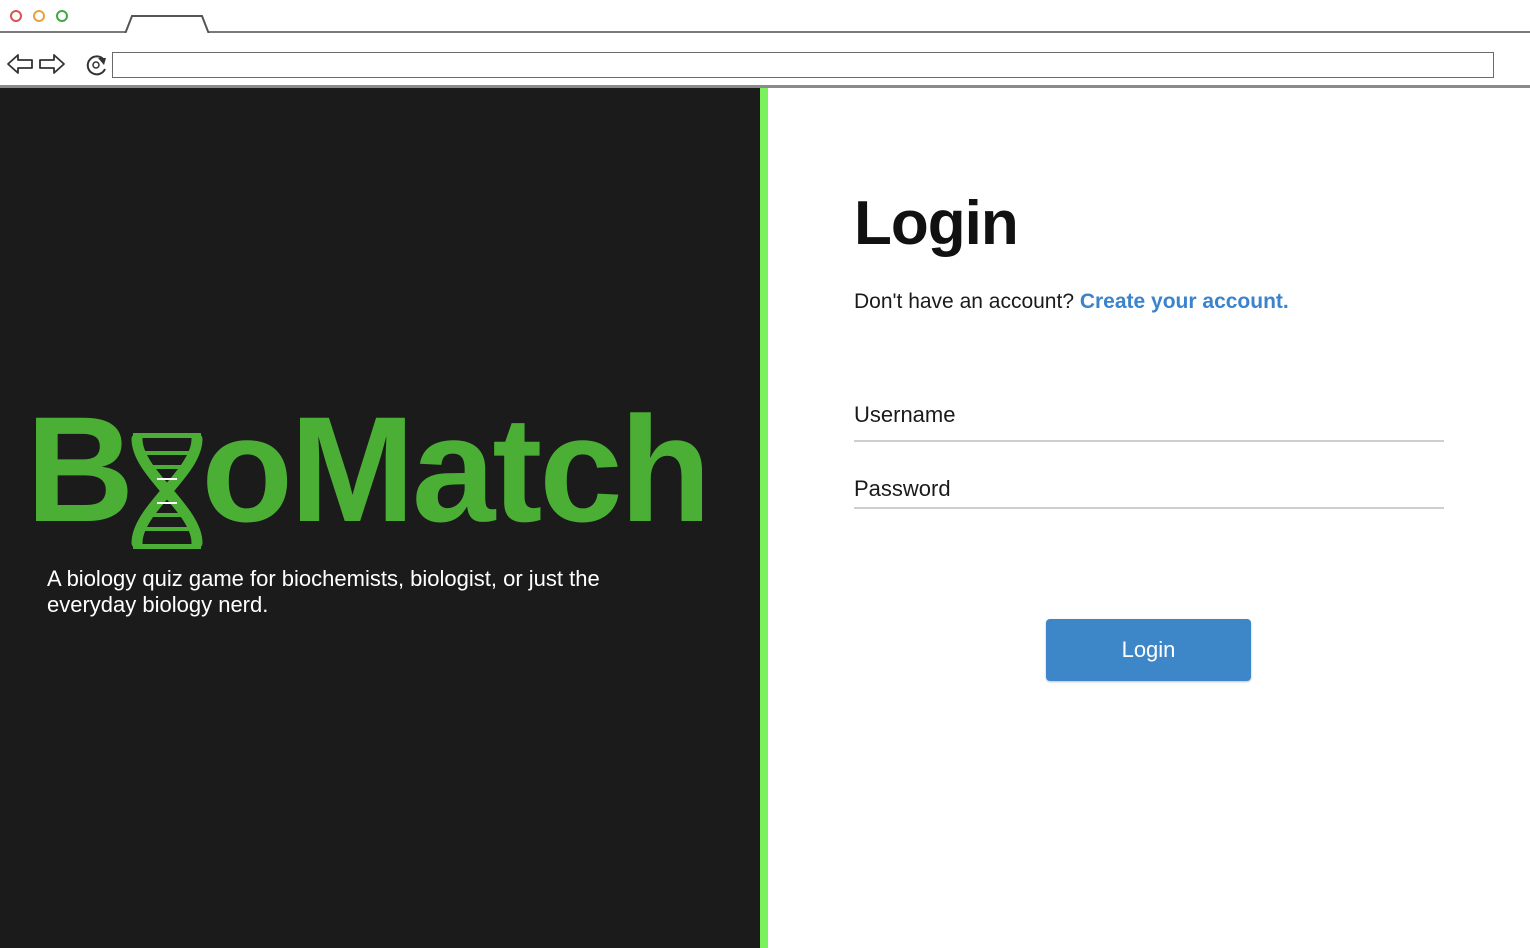 The width and height of the screenshot is (1530, 948). Describe the element at coordinates (80, 469) in the screenshot. I see `logo-text-prefix: B` at that location.